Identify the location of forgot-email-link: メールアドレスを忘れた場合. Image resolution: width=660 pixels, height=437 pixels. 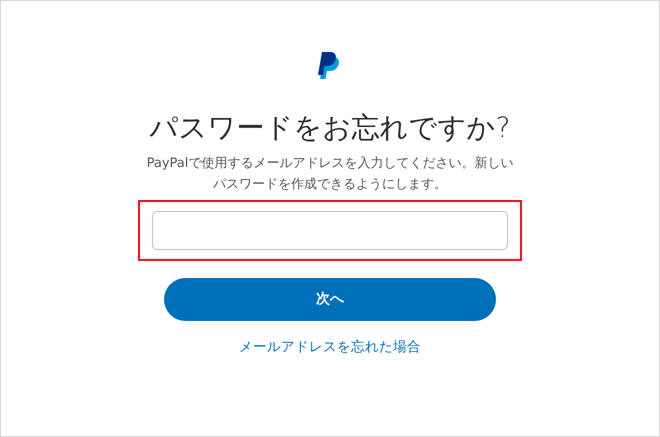
(330, 346).